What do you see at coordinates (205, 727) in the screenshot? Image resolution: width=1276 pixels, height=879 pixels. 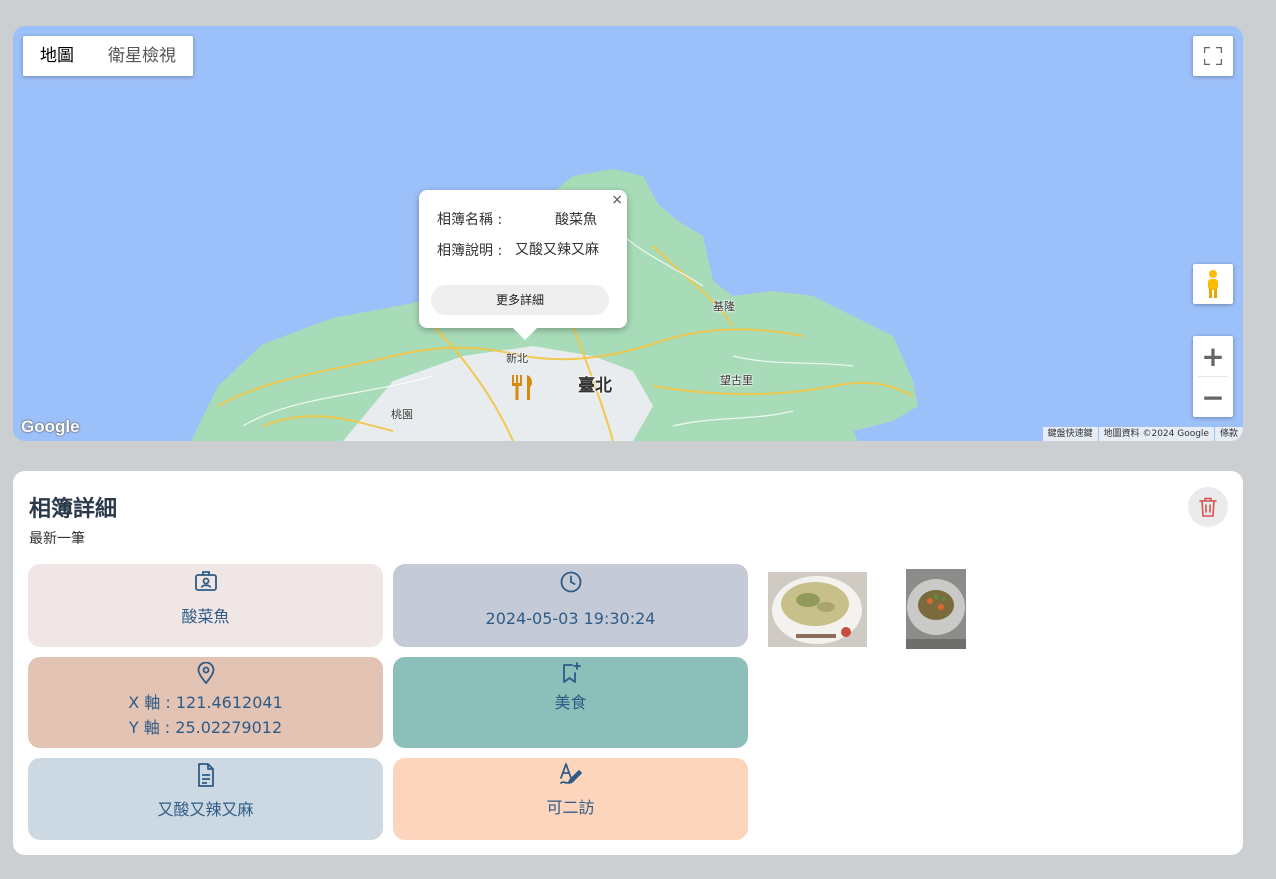 I see `y-coordinate-value: Y 軸 : 25.02279012` at bounding box center [205, 727].